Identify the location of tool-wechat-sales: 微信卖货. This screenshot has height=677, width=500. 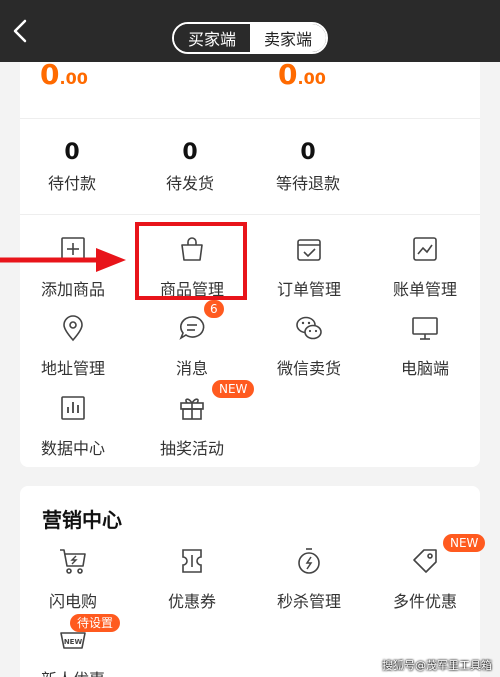
(309, 348).